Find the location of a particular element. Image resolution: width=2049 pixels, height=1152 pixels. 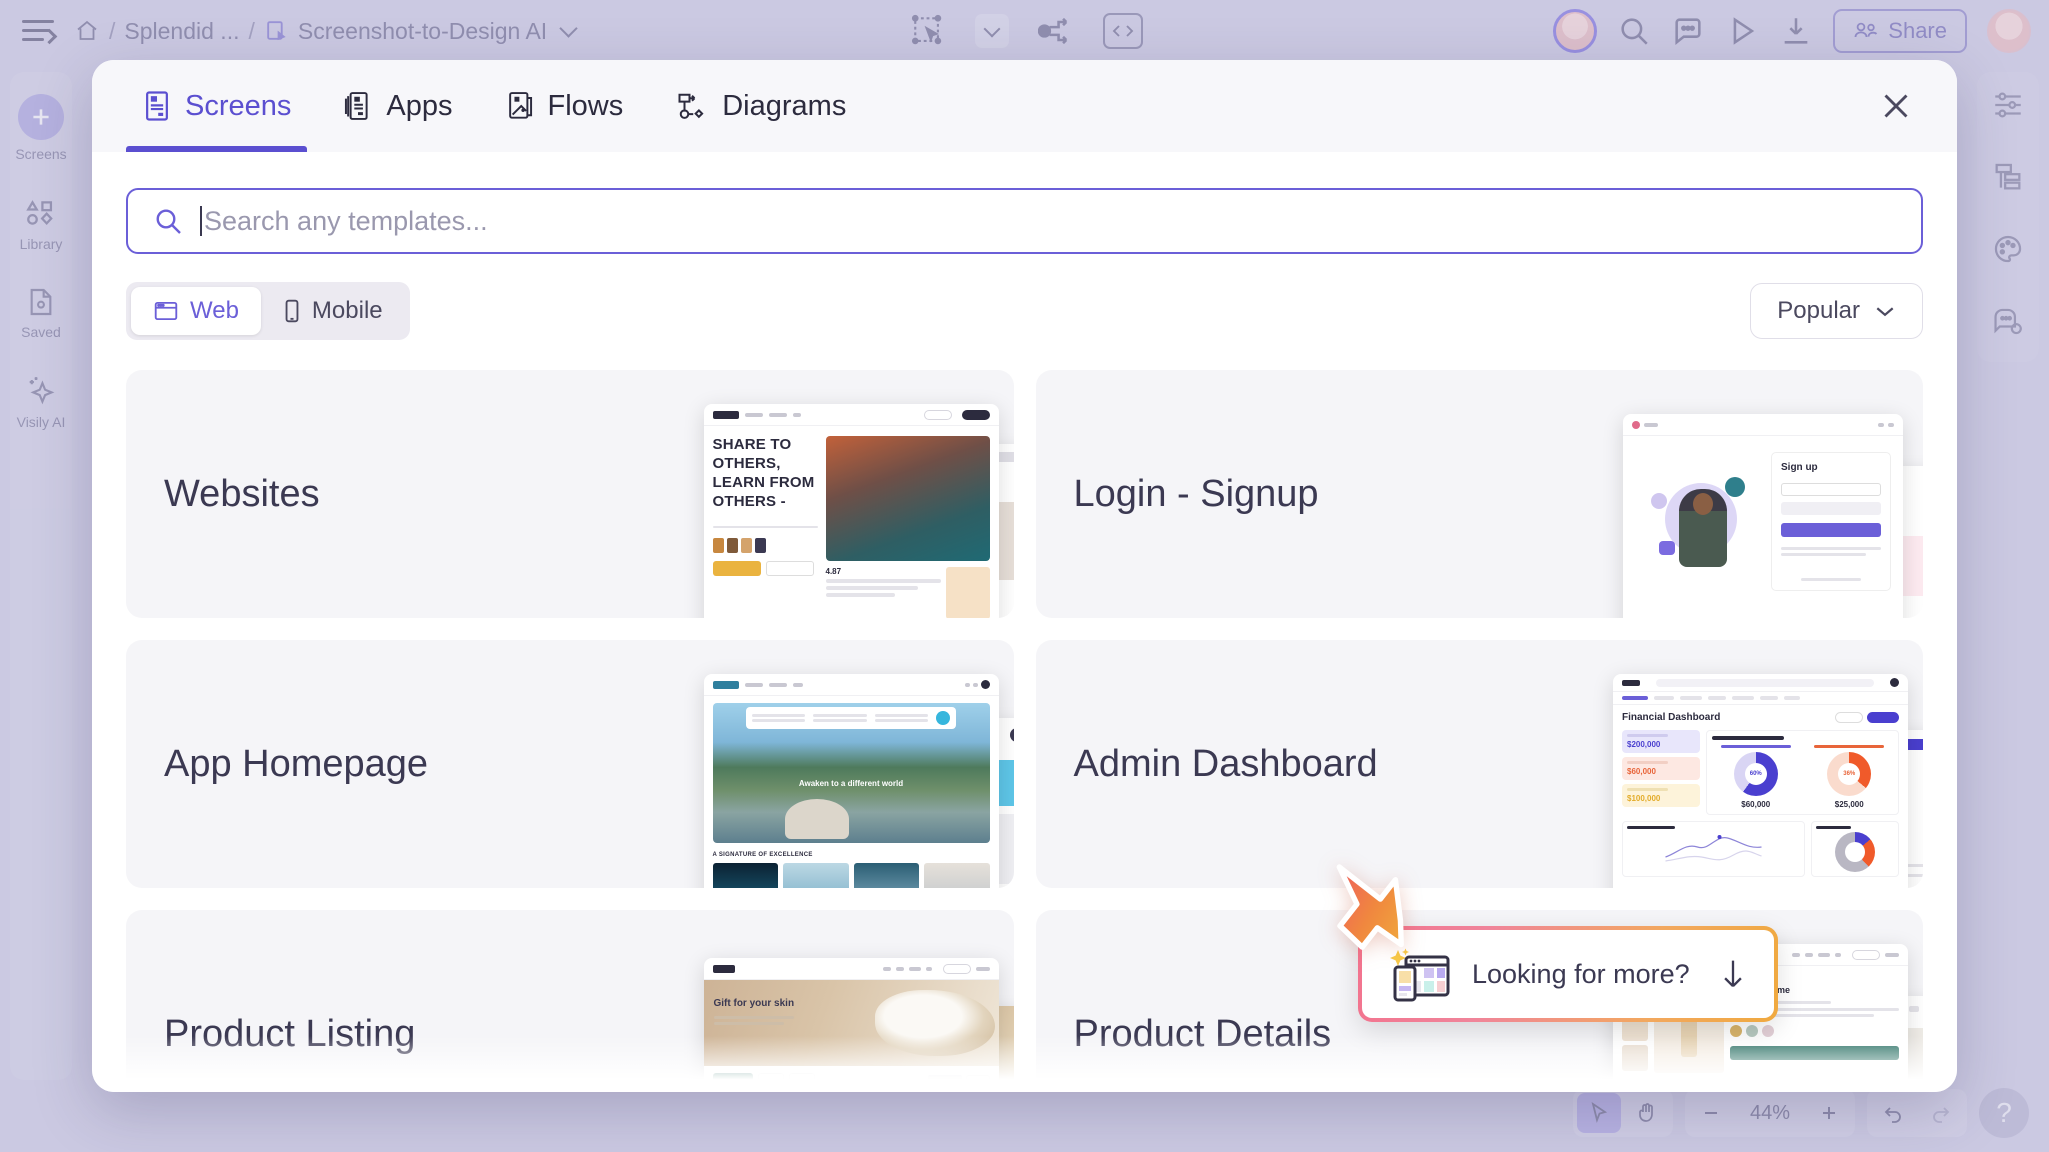

sidebar-item-label: Visily AI is located at coordinates (41, 422).